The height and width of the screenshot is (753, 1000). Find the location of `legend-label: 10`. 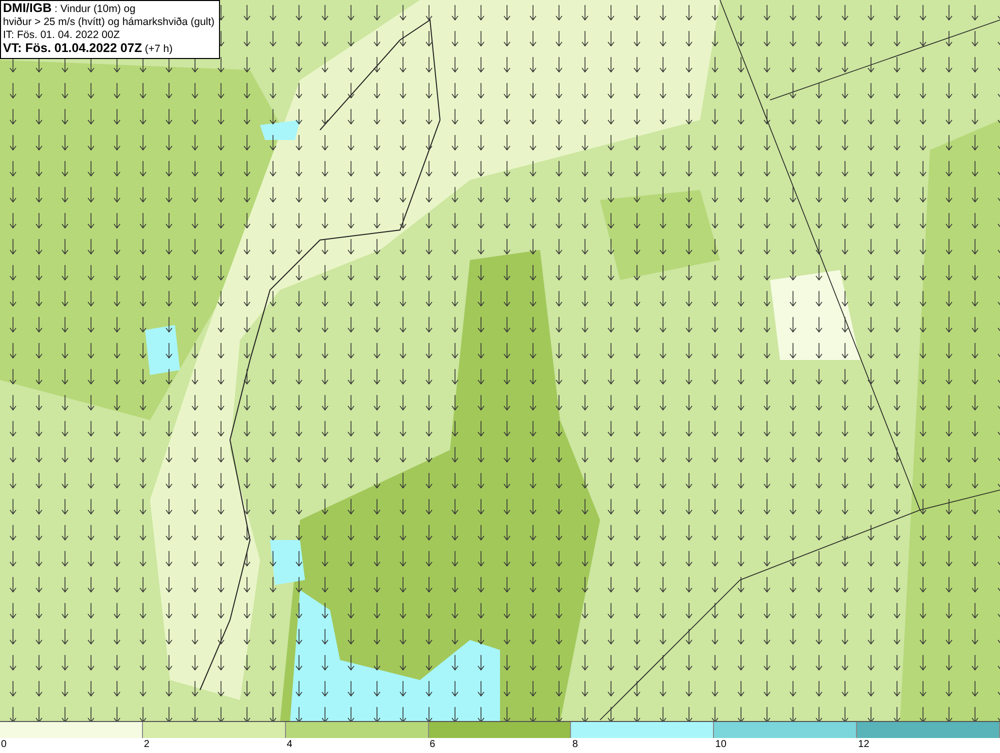

legend-label: 10 is located at coordinates (720, 745).